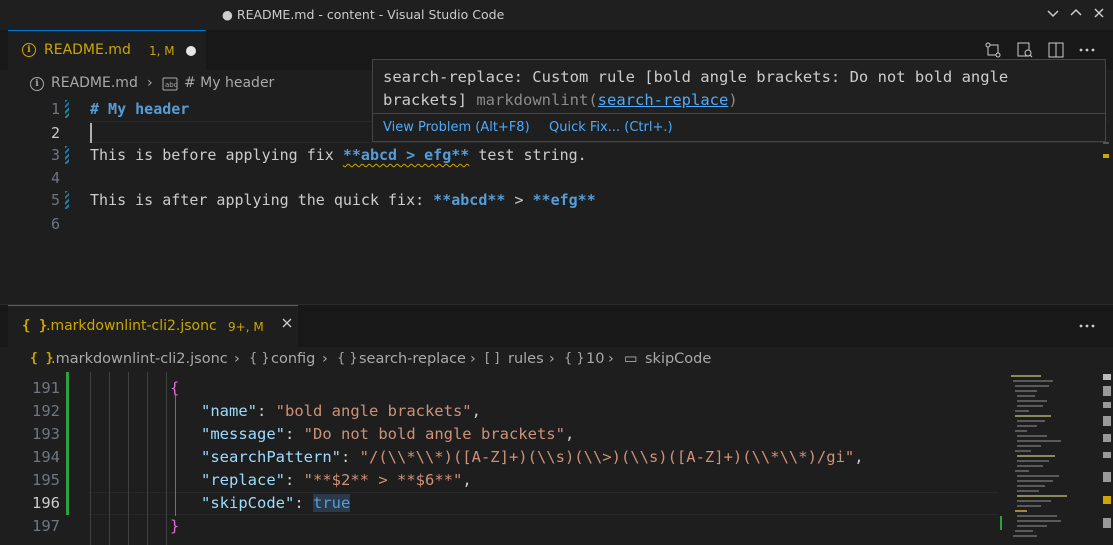  I want to click on json-boolean: true, so click(332, 503).